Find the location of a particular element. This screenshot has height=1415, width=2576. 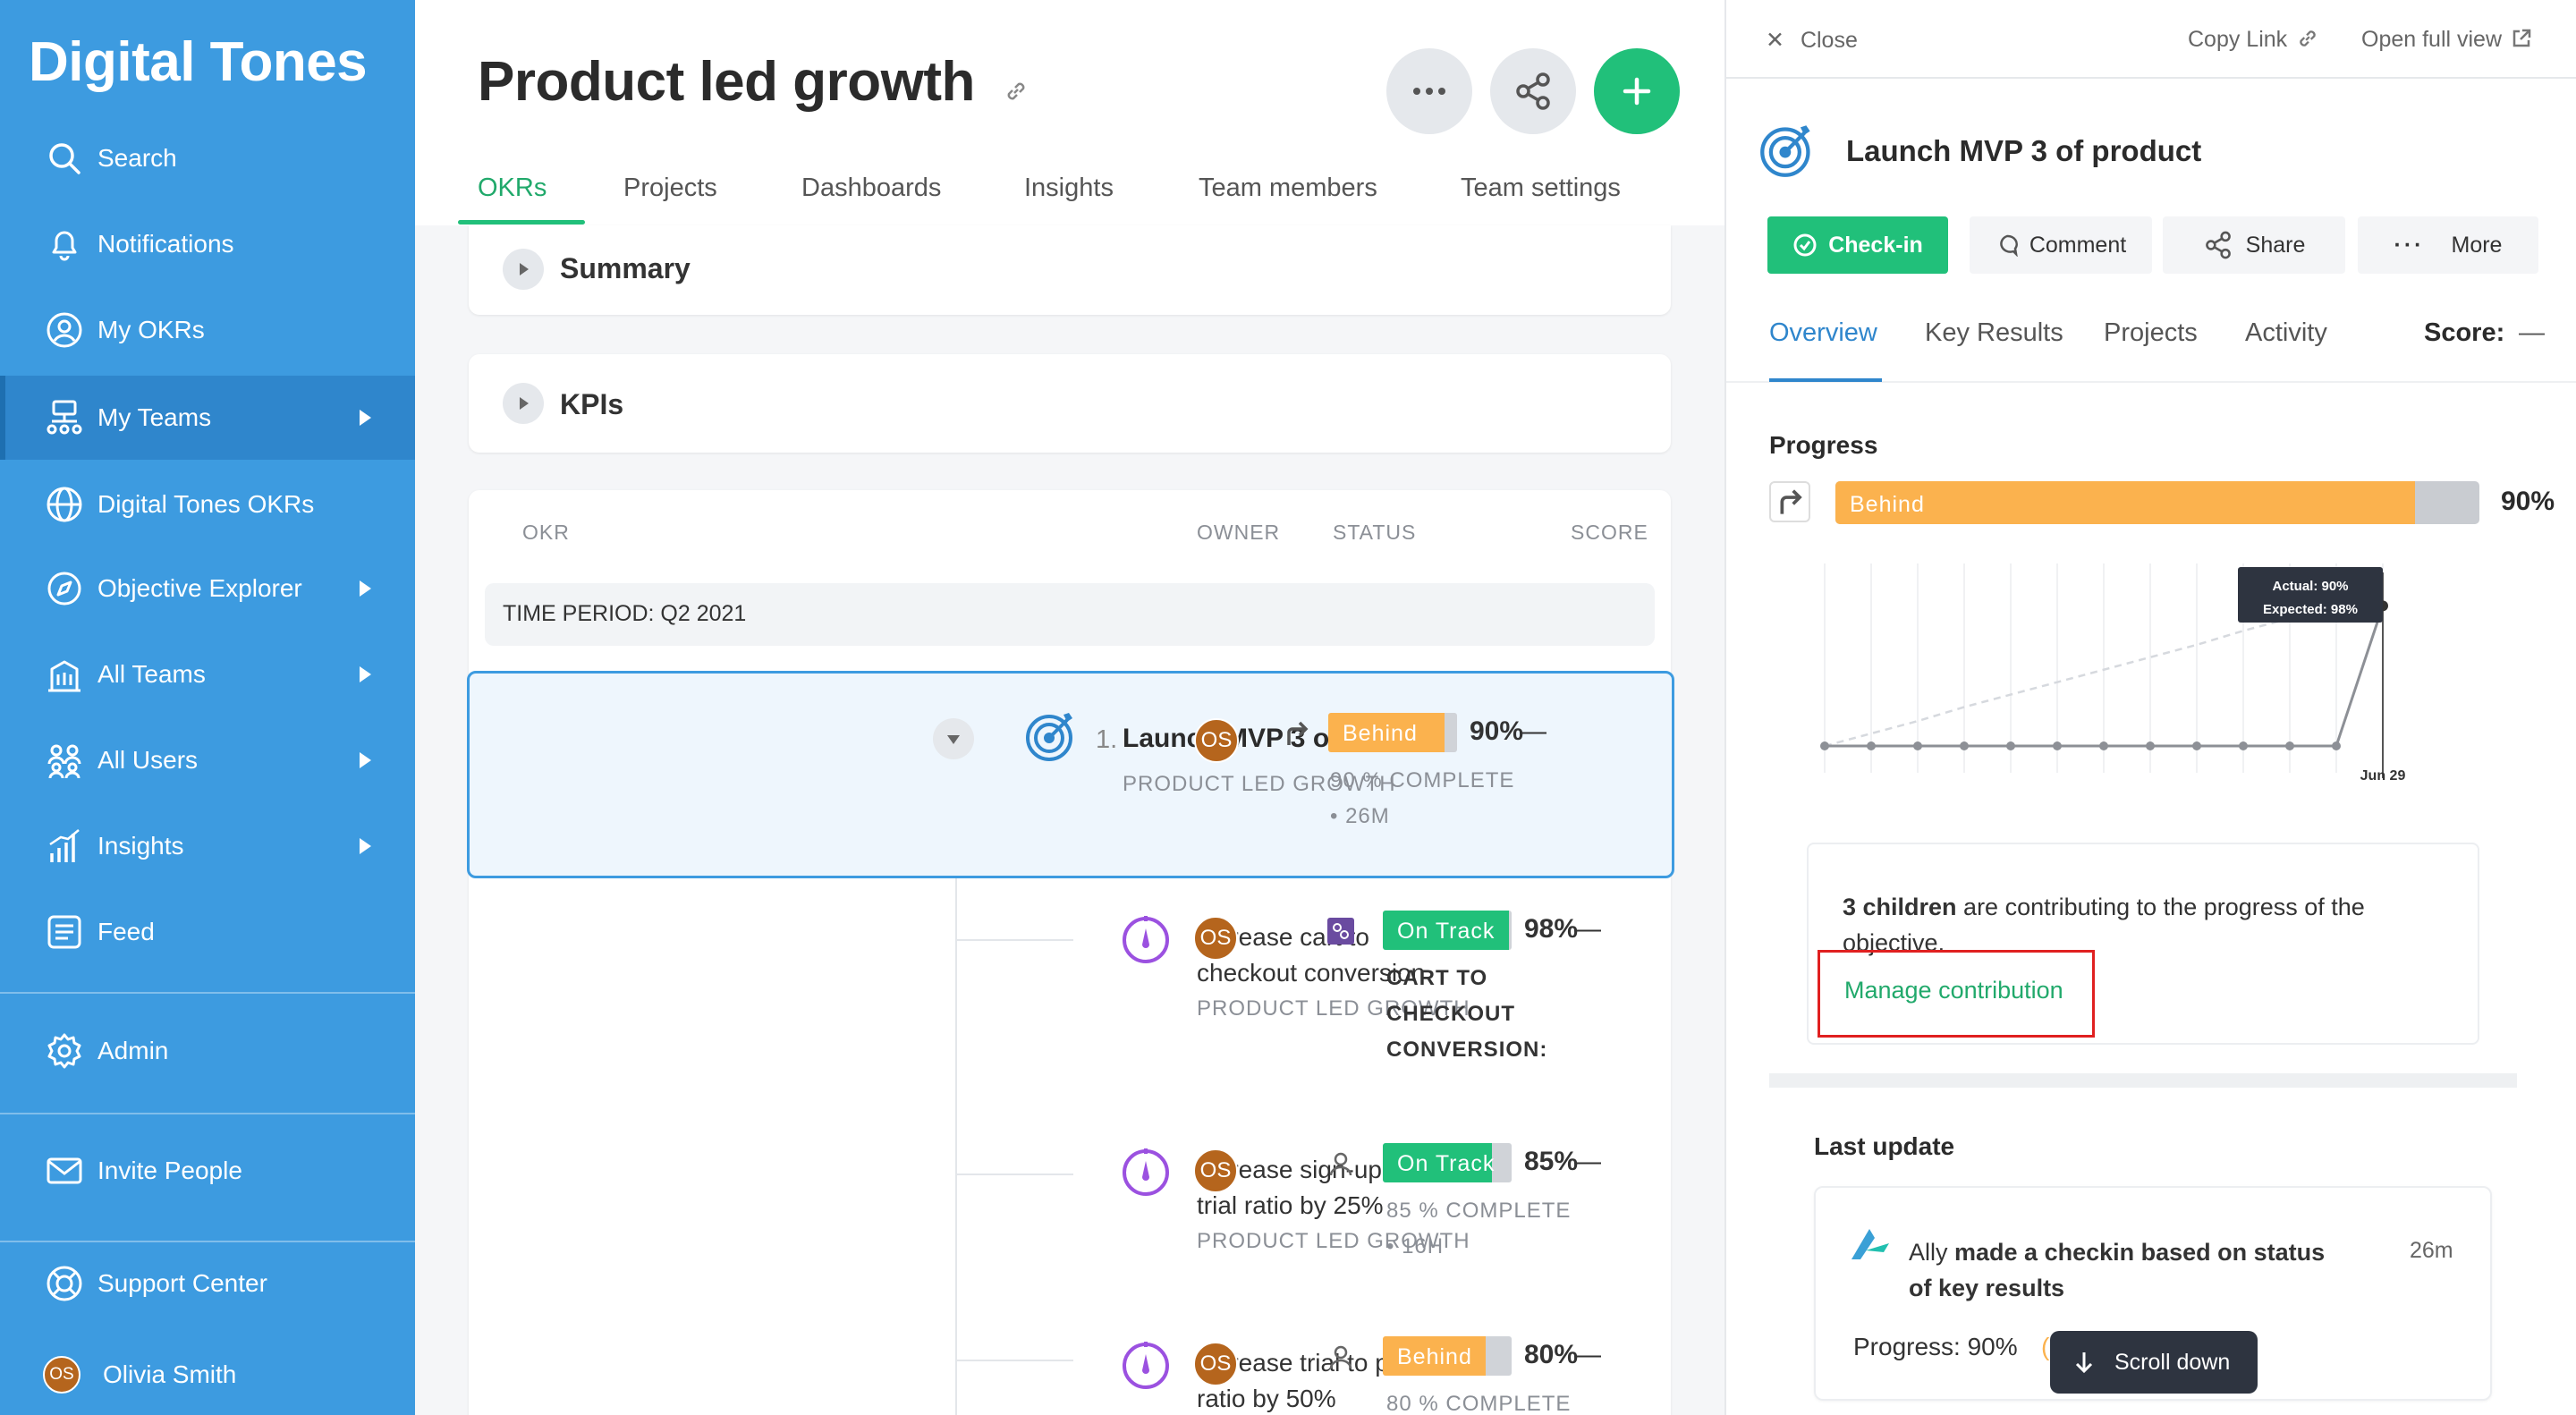

share-icon is located at coordinates (1533, 91).